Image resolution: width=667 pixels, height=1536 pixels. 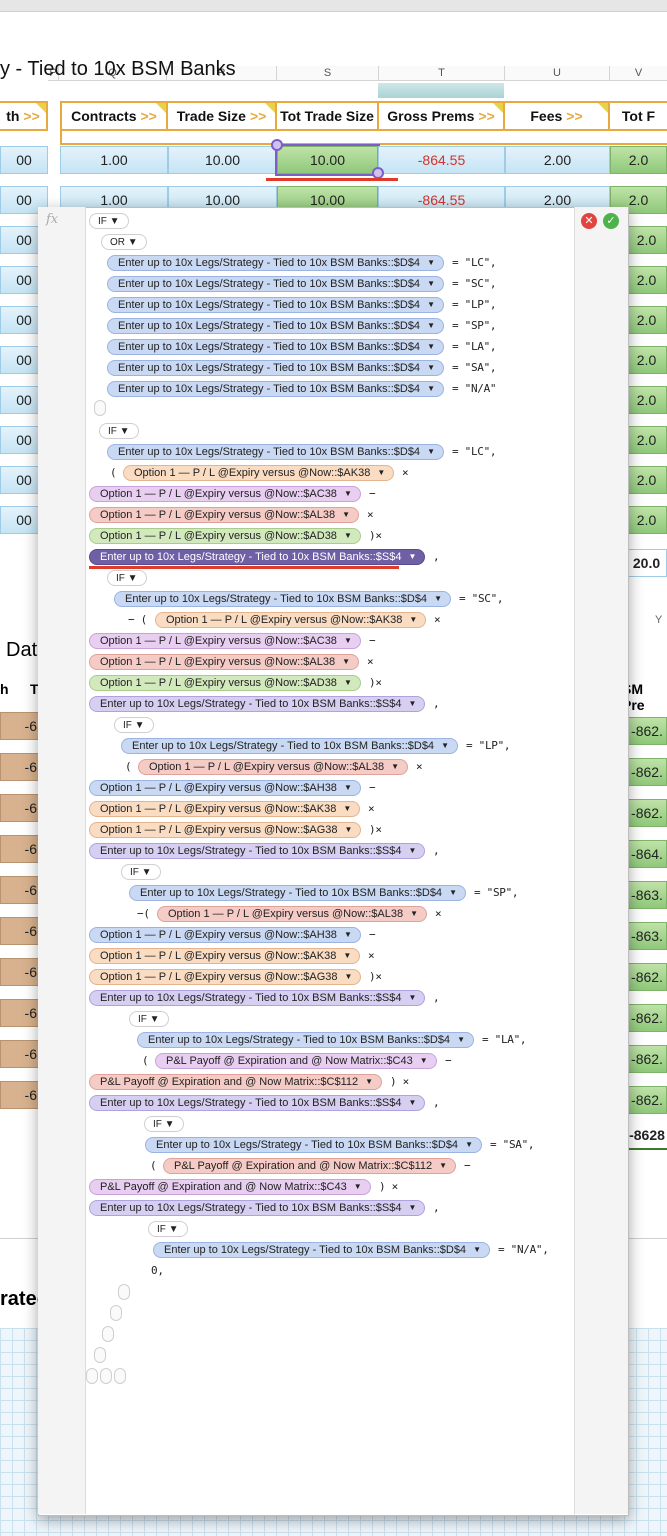 I want to click on cell-trade-size-r1: 10.00, so click(x=222, y=160).